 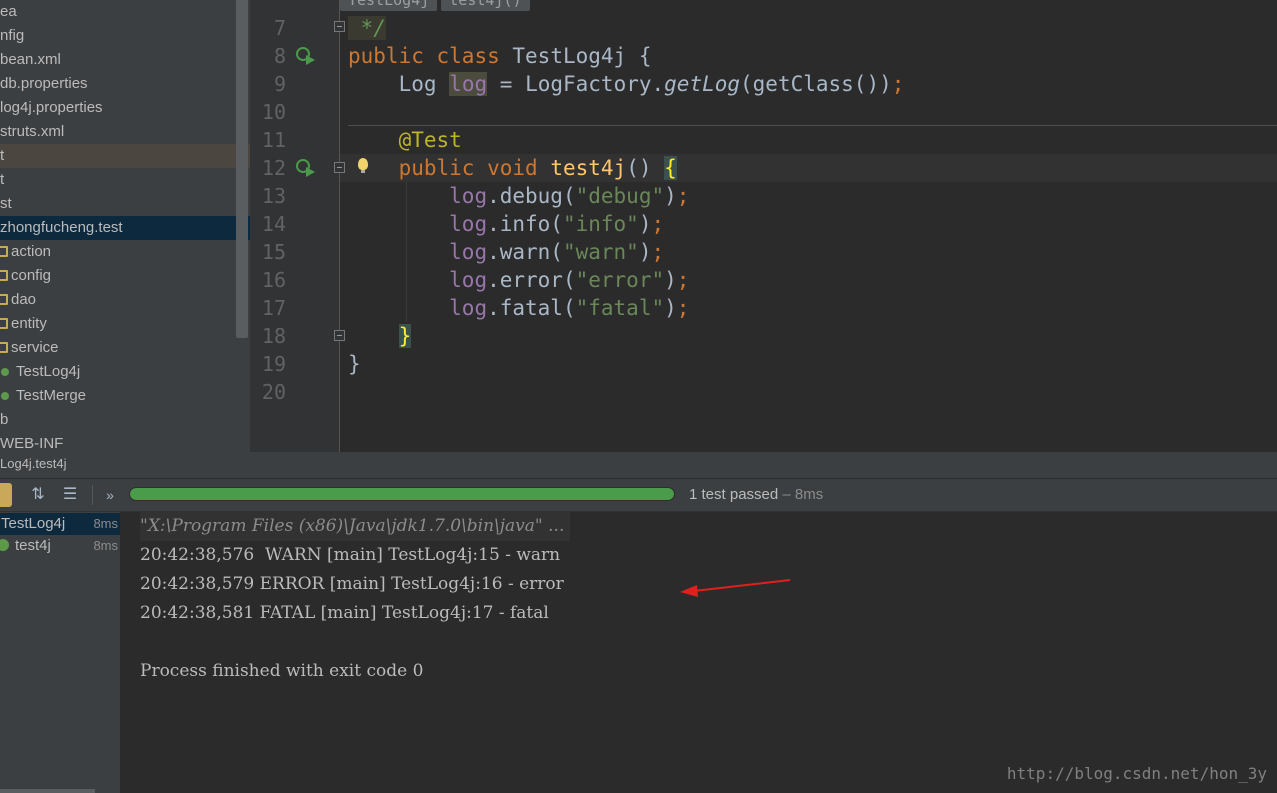 I want to click on tree-item-label: config, so click(x=31, y=275).